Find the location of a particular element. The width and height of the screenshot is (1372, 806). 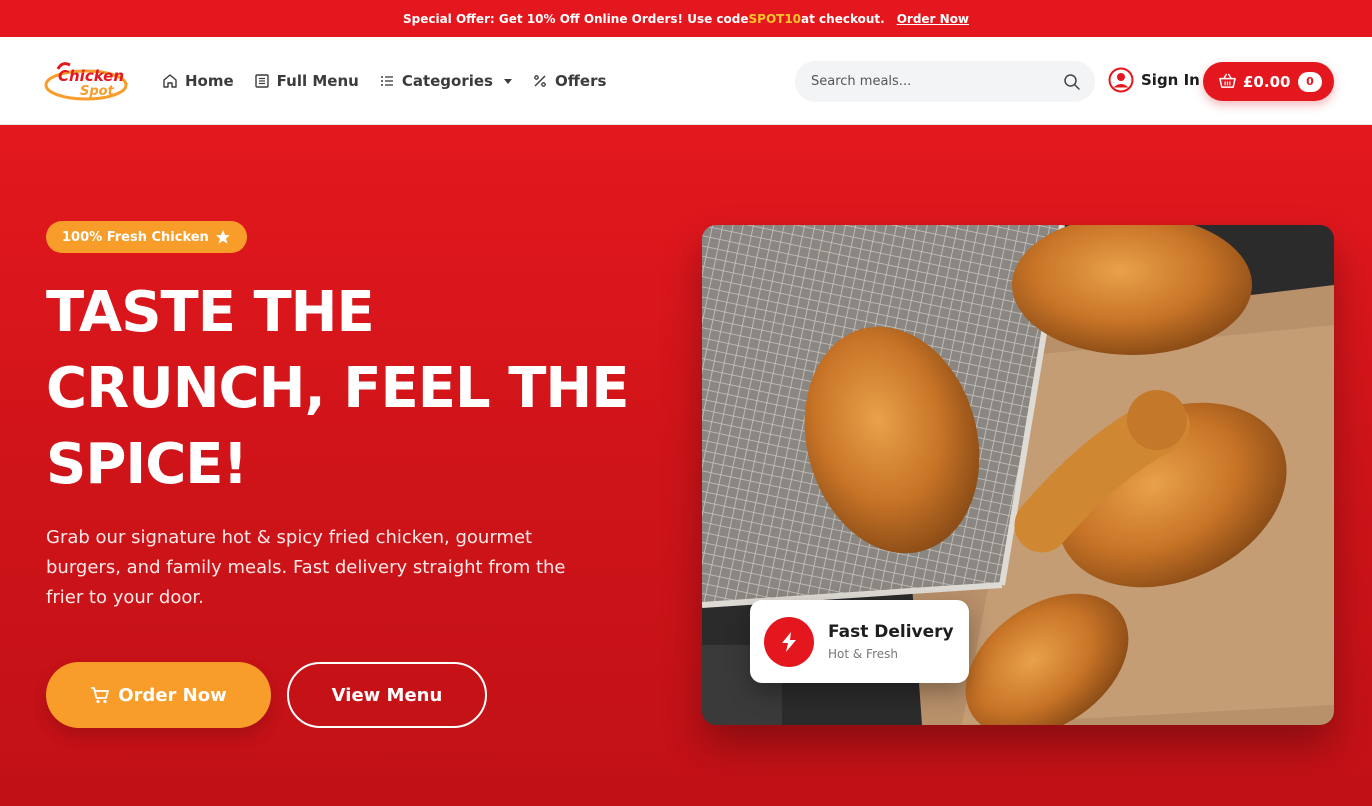

list-icon is located at coordinates (386, 81).